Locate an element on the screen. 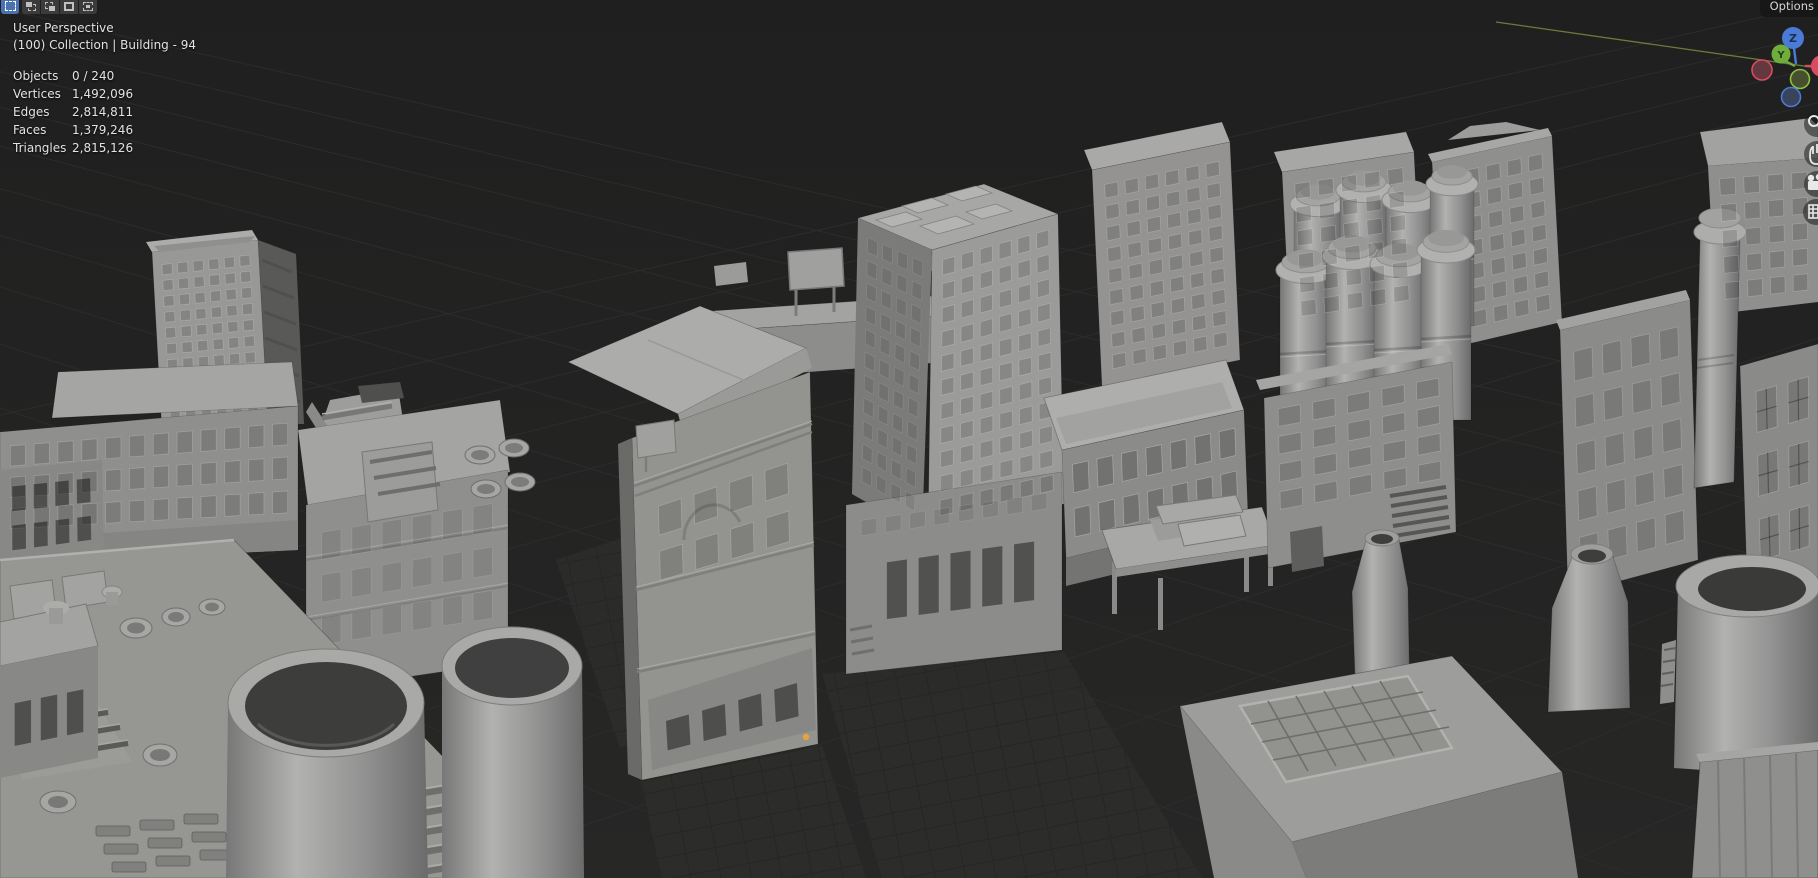 The height and width of the screenshot is (878, 1818). foreground-tank-large is located at coordinates (327, 763).